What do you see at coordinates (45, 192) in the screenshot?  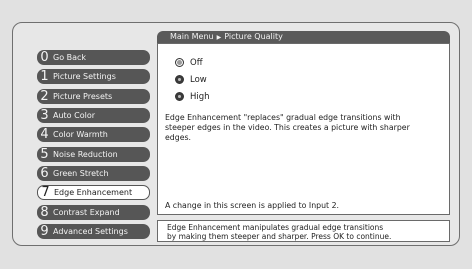 I see `menu-number: 7` at bounding box center [45, 192].